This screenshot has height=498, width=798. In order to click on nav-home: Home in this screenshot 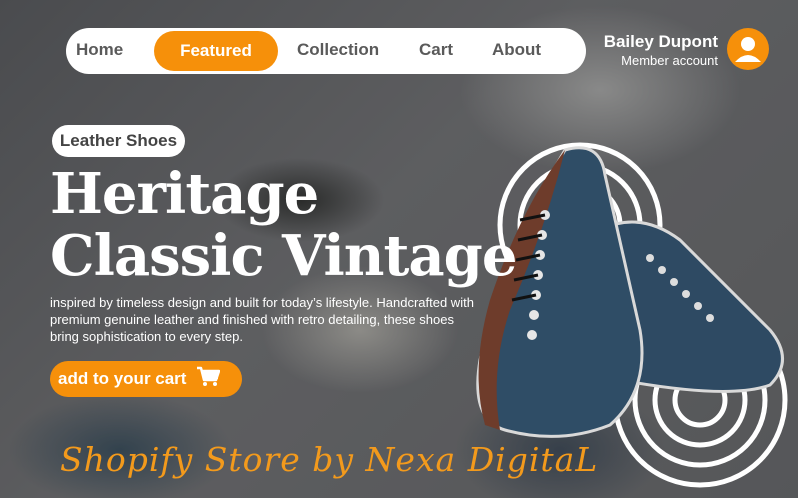, I will do `click(99, 50)`.